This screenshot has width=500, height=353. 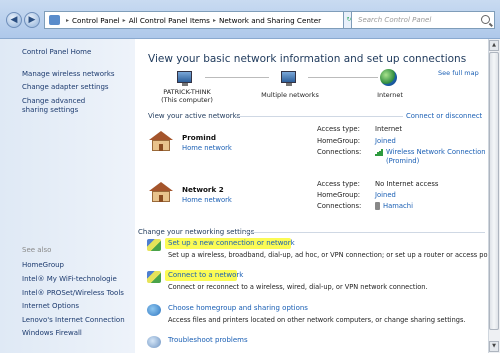 What do you see at coordinates (395, 20) in the screenshot?
I see `search-placeholder: Search Control Panel` at bounding box center [395, 20].